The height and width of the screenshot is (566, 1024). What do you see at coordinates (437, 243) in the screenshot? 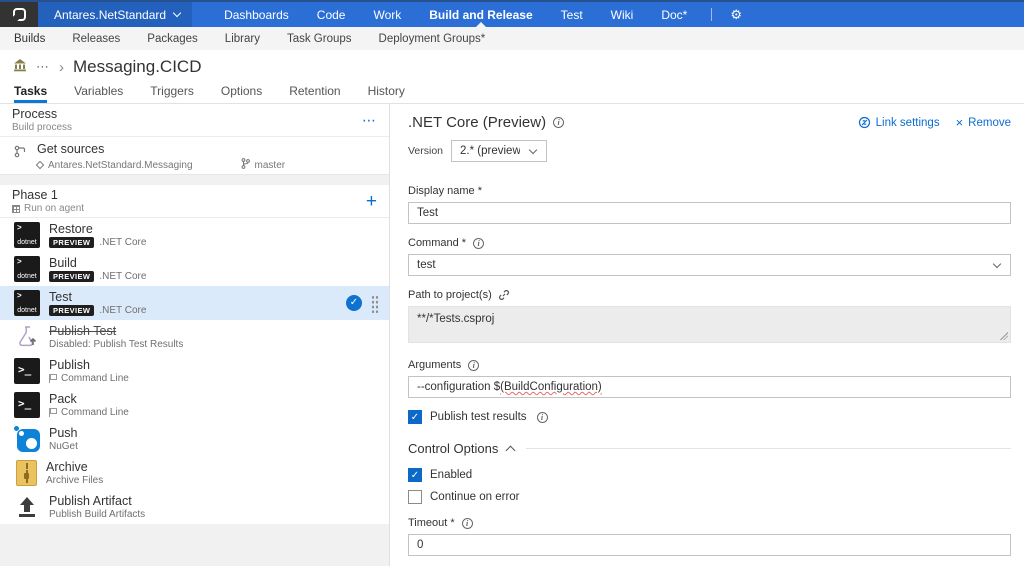
I see `command-label: Command *` at bounding box center [437, 243].